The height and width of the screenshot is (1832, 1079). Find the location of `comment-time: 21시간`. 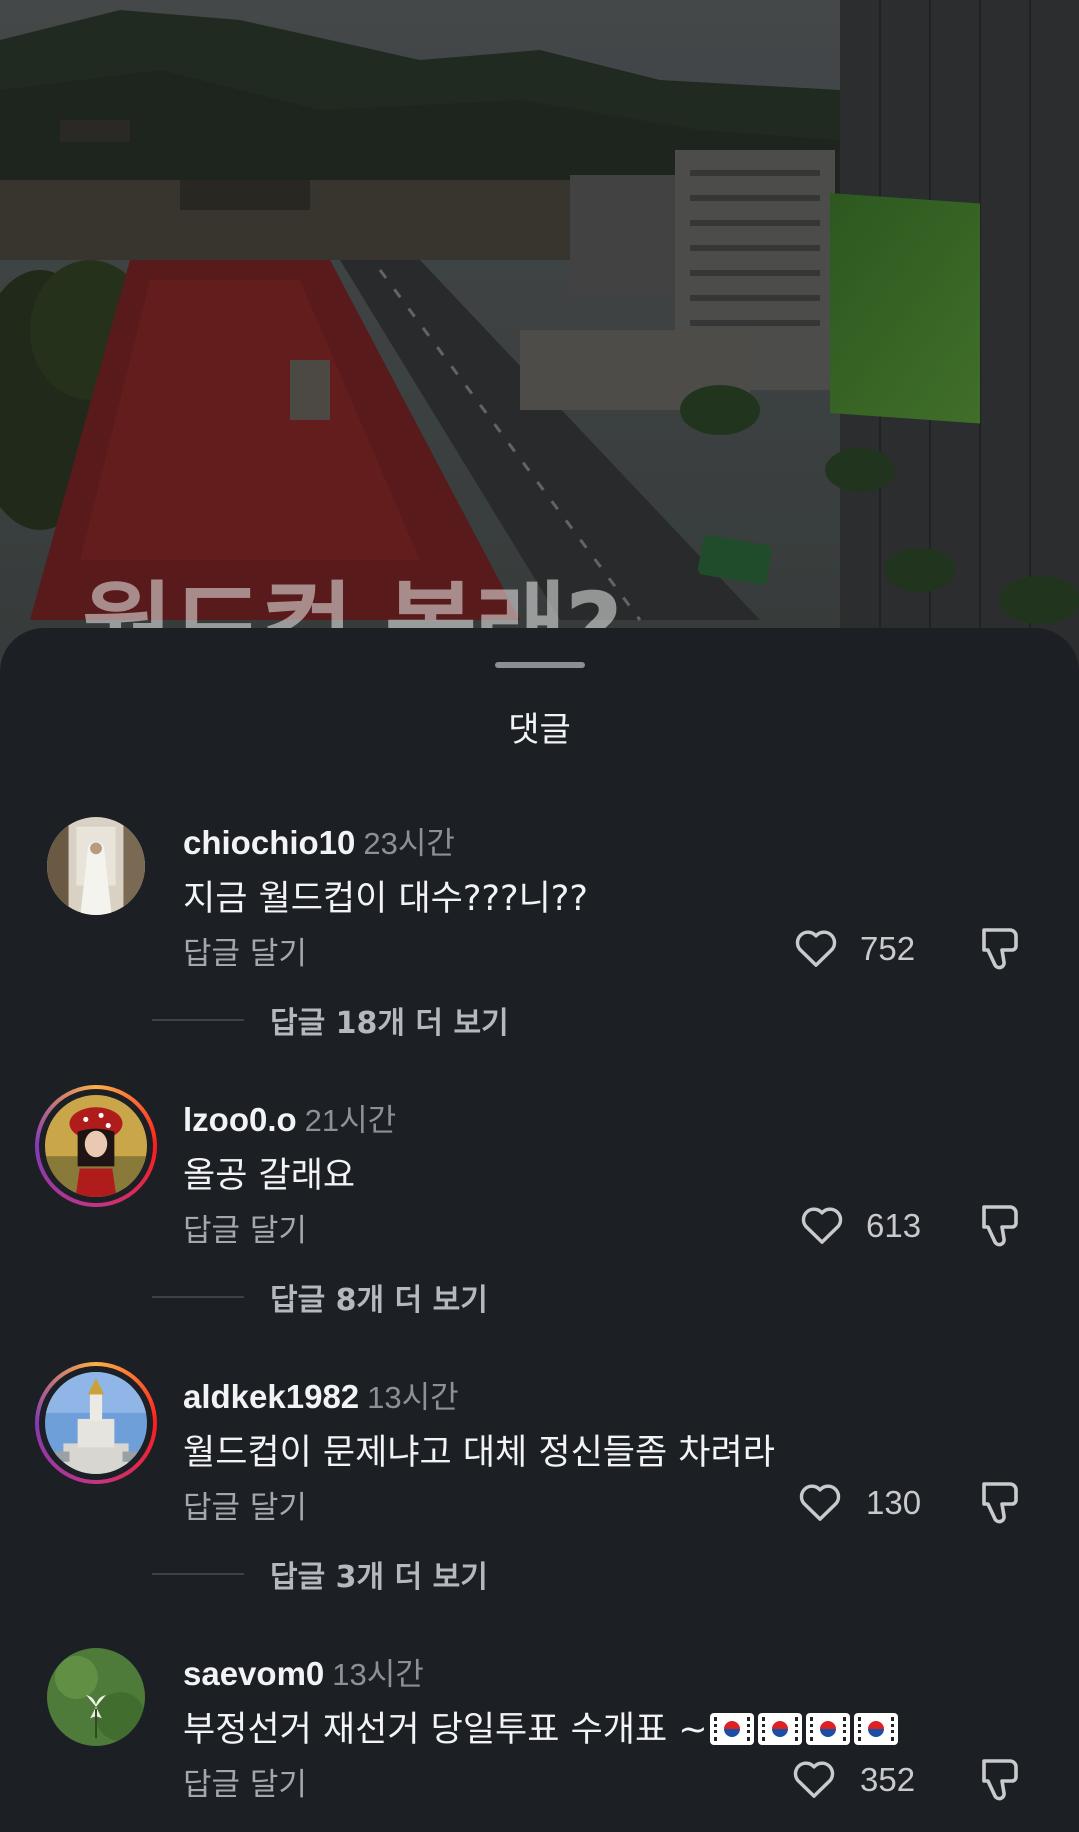

comment-time: 21시간 is located at coordinates (350, 1120).